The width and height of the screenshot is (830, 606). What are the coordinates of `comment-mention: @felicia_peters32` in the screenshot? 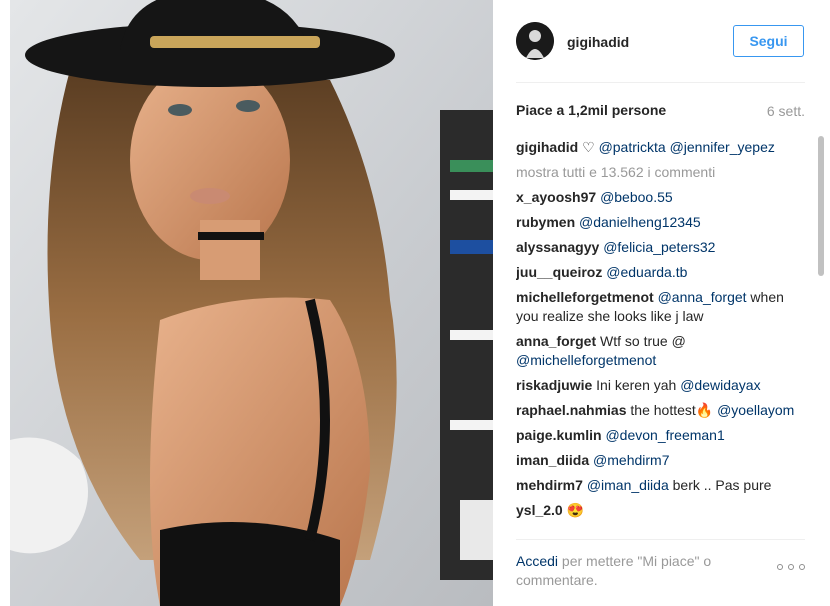 It's located at (659, 247).